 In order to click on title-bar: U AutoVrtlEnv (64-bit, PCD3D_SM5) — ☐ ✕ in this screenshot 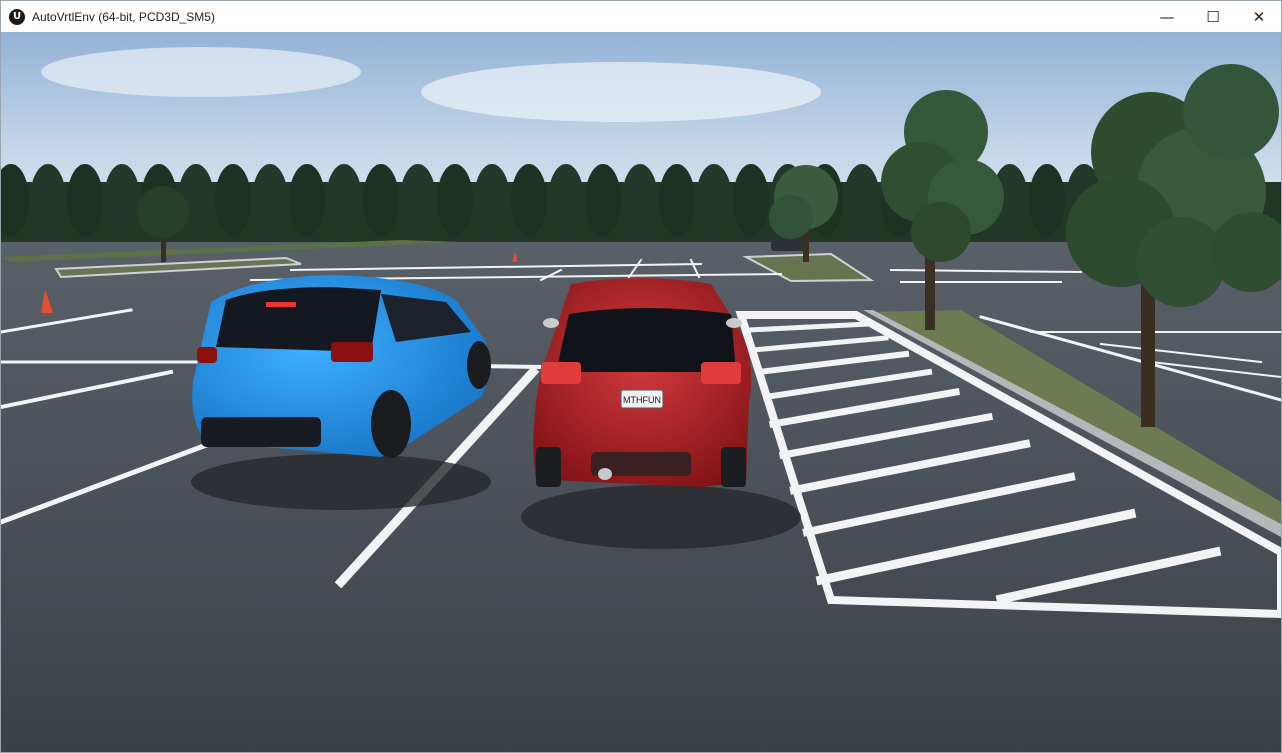, I will do `click(641, 16)`.